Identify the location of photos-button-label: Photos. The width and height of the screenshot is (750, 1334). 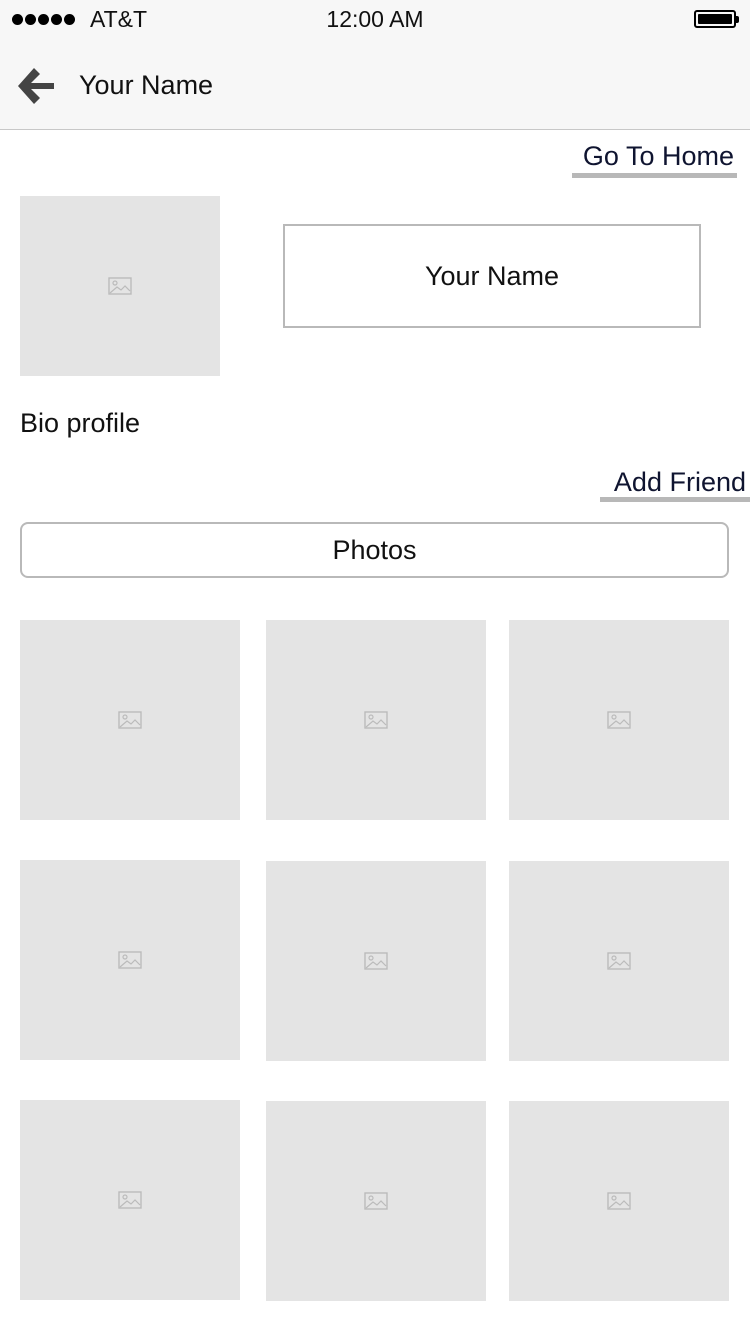
(374, 549).